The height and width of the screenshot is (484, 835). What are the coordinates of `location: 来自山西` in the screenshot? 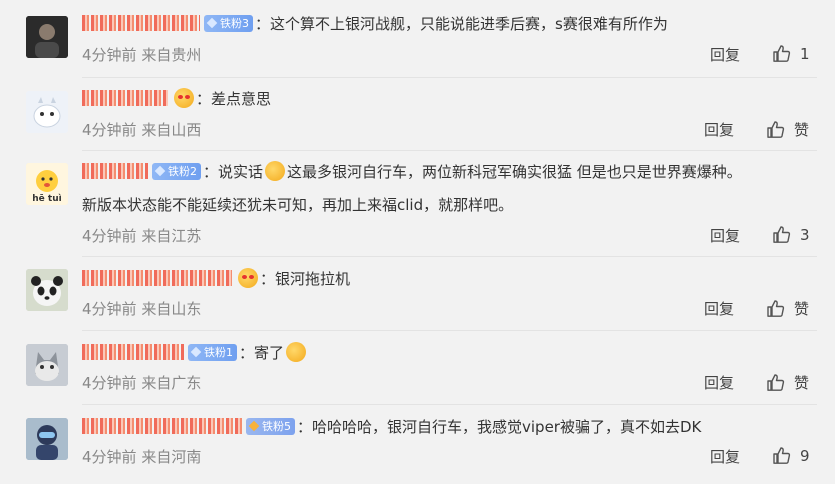 It's located at (171, 130).